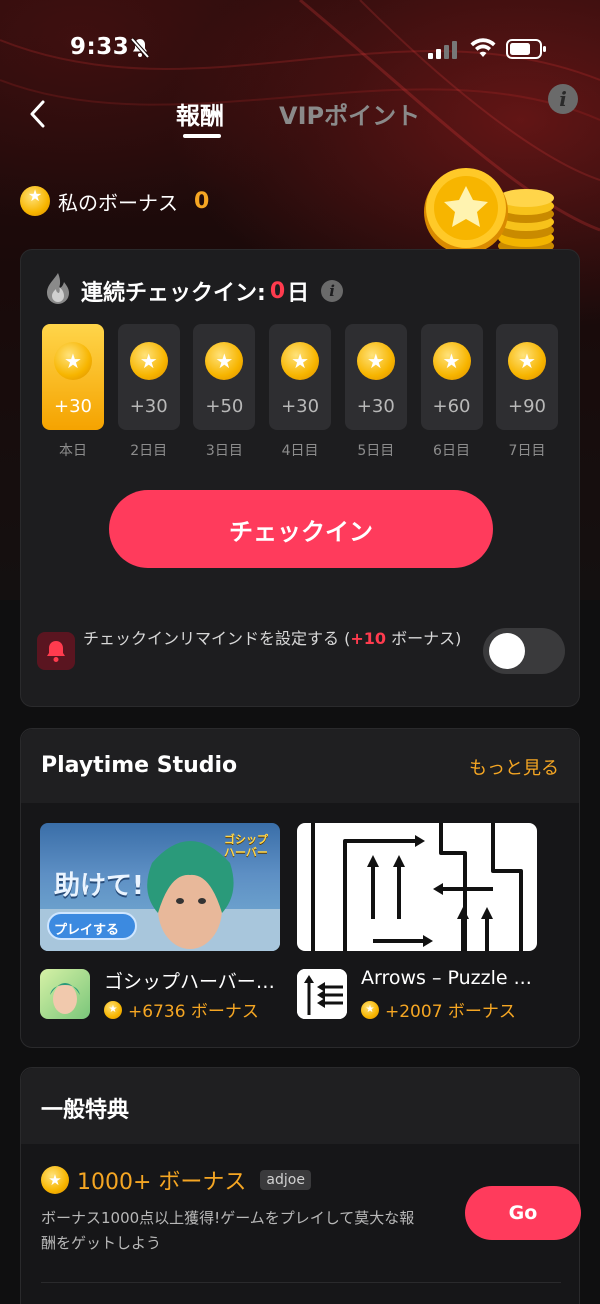 This screenshot has width=600, height=1304. I want to click on checkin-title-label: 連続チェックイン:, so click(173, 293).